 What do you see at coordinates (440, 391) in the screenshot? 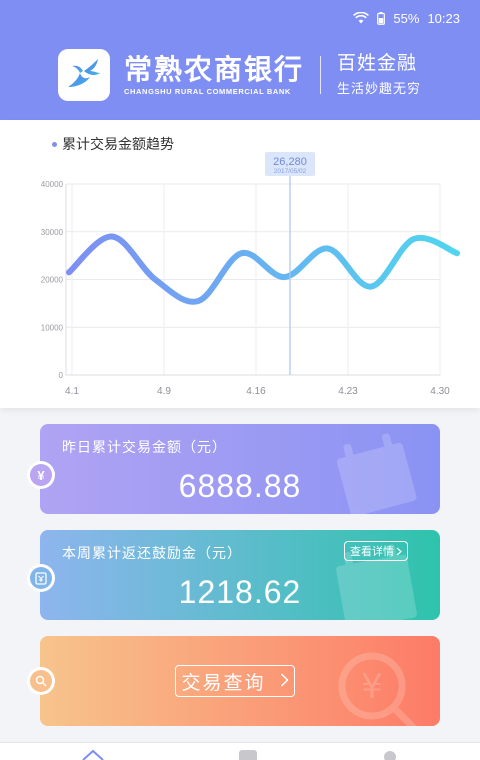
I see `x-tick-label: 4.30` at bounding box center [440, 391].